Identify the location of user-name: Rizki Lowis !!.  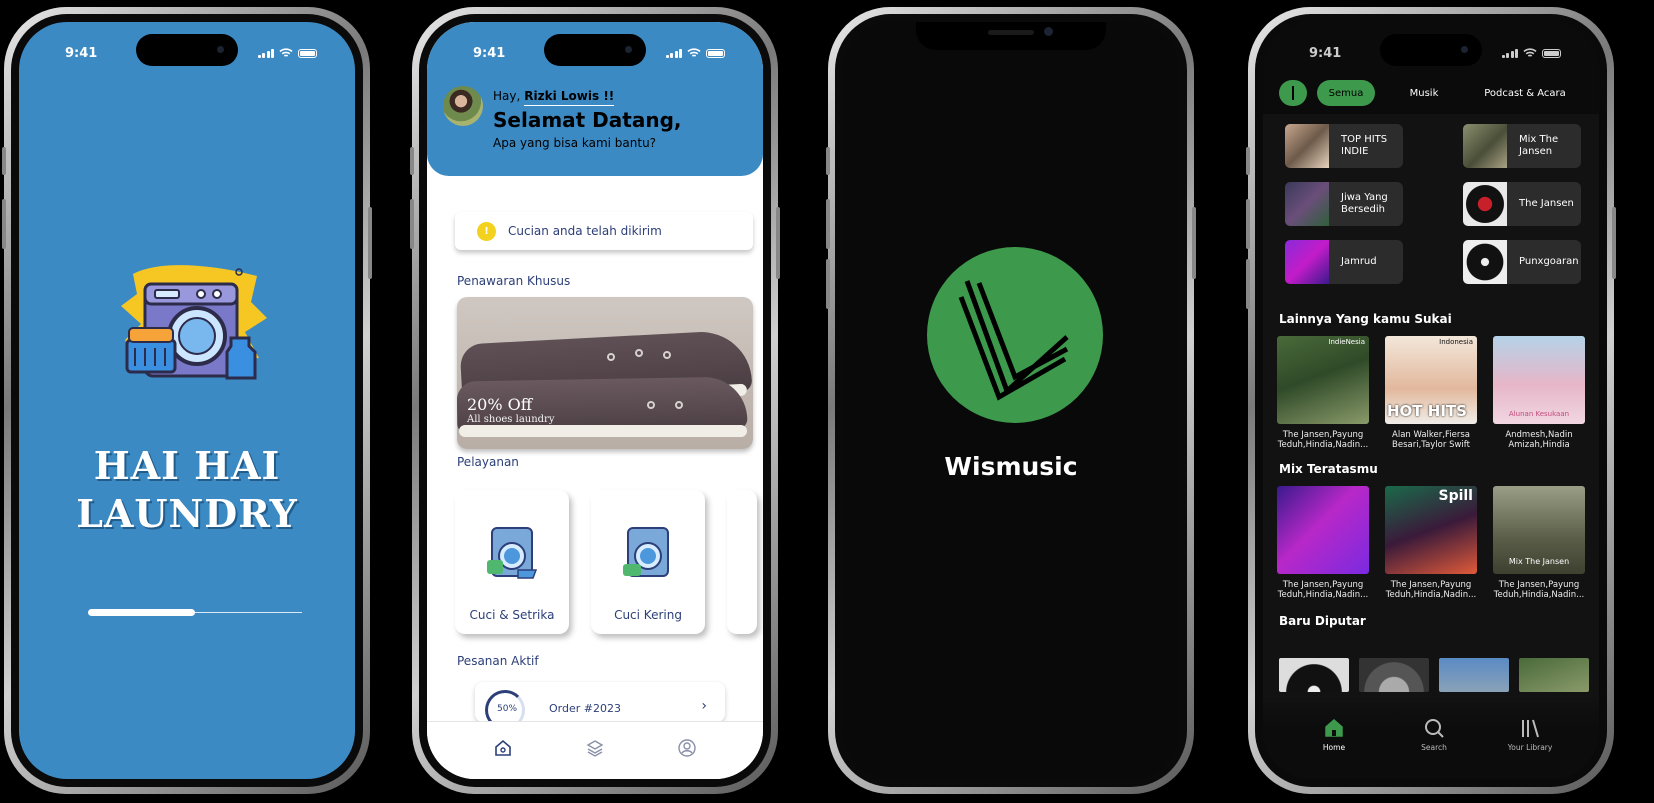
(569, 97).